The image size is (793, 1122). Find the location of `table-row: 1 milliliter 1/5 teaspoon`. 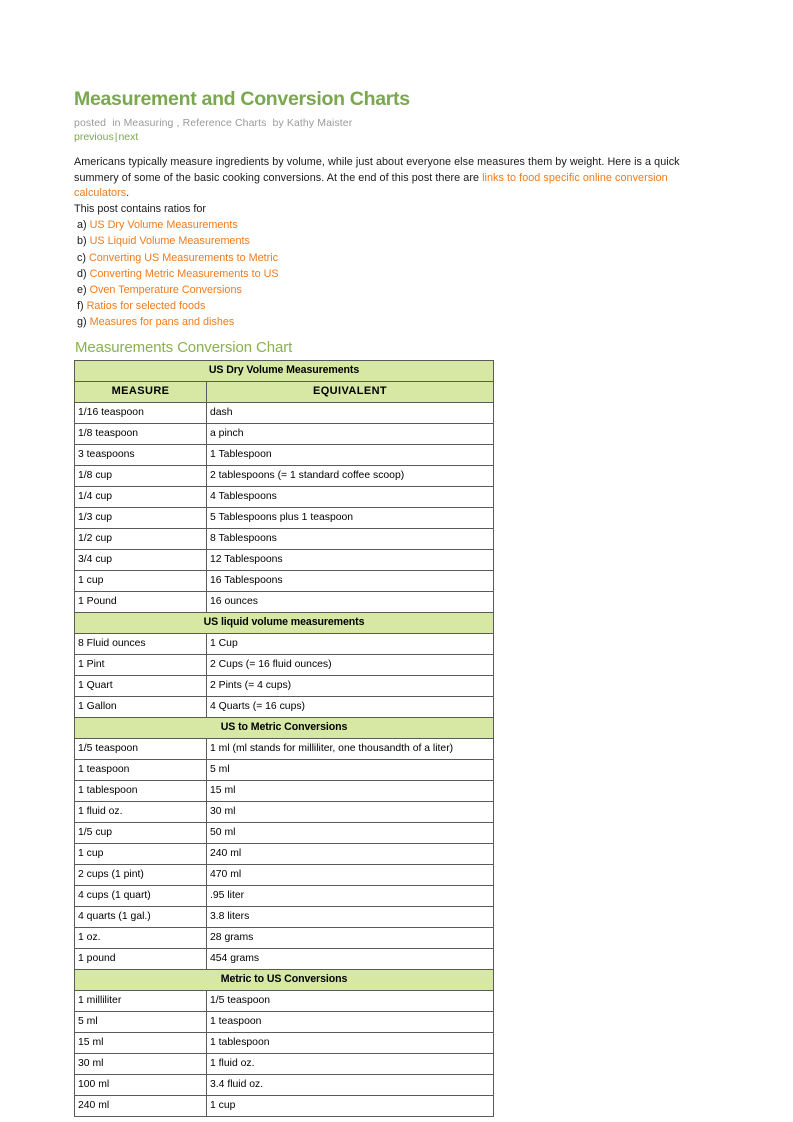

table-row: 1 milliliter 1/5 teaspoon is located at coordinates (284, 1001).